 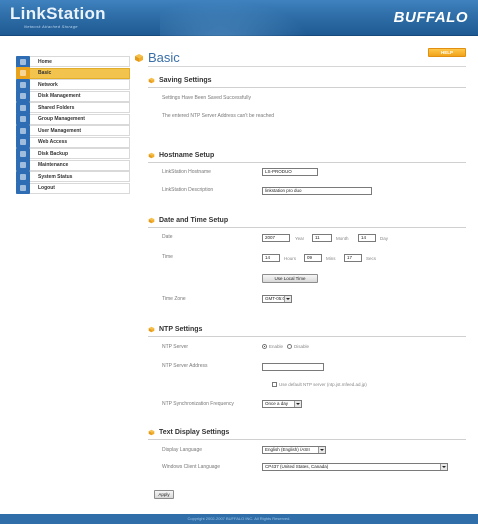 What do you see at coordinates (73, 142) in the screenshot?
I see `sidebar-item-web-access: Web Access` at bounding box center [73, 142].